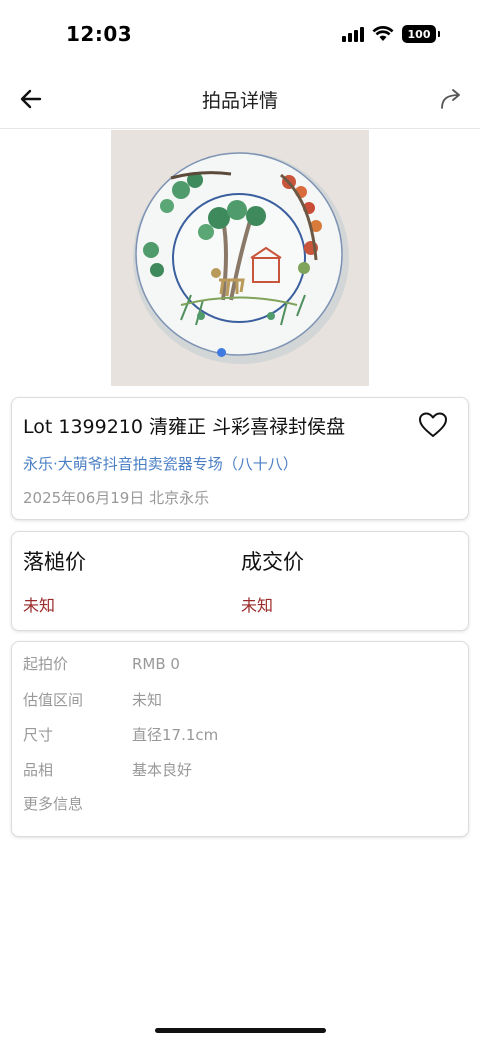 The width and height of the screenshot is (480, 1043). I want to click on deal-price-value: 未知, so click(257, 605).